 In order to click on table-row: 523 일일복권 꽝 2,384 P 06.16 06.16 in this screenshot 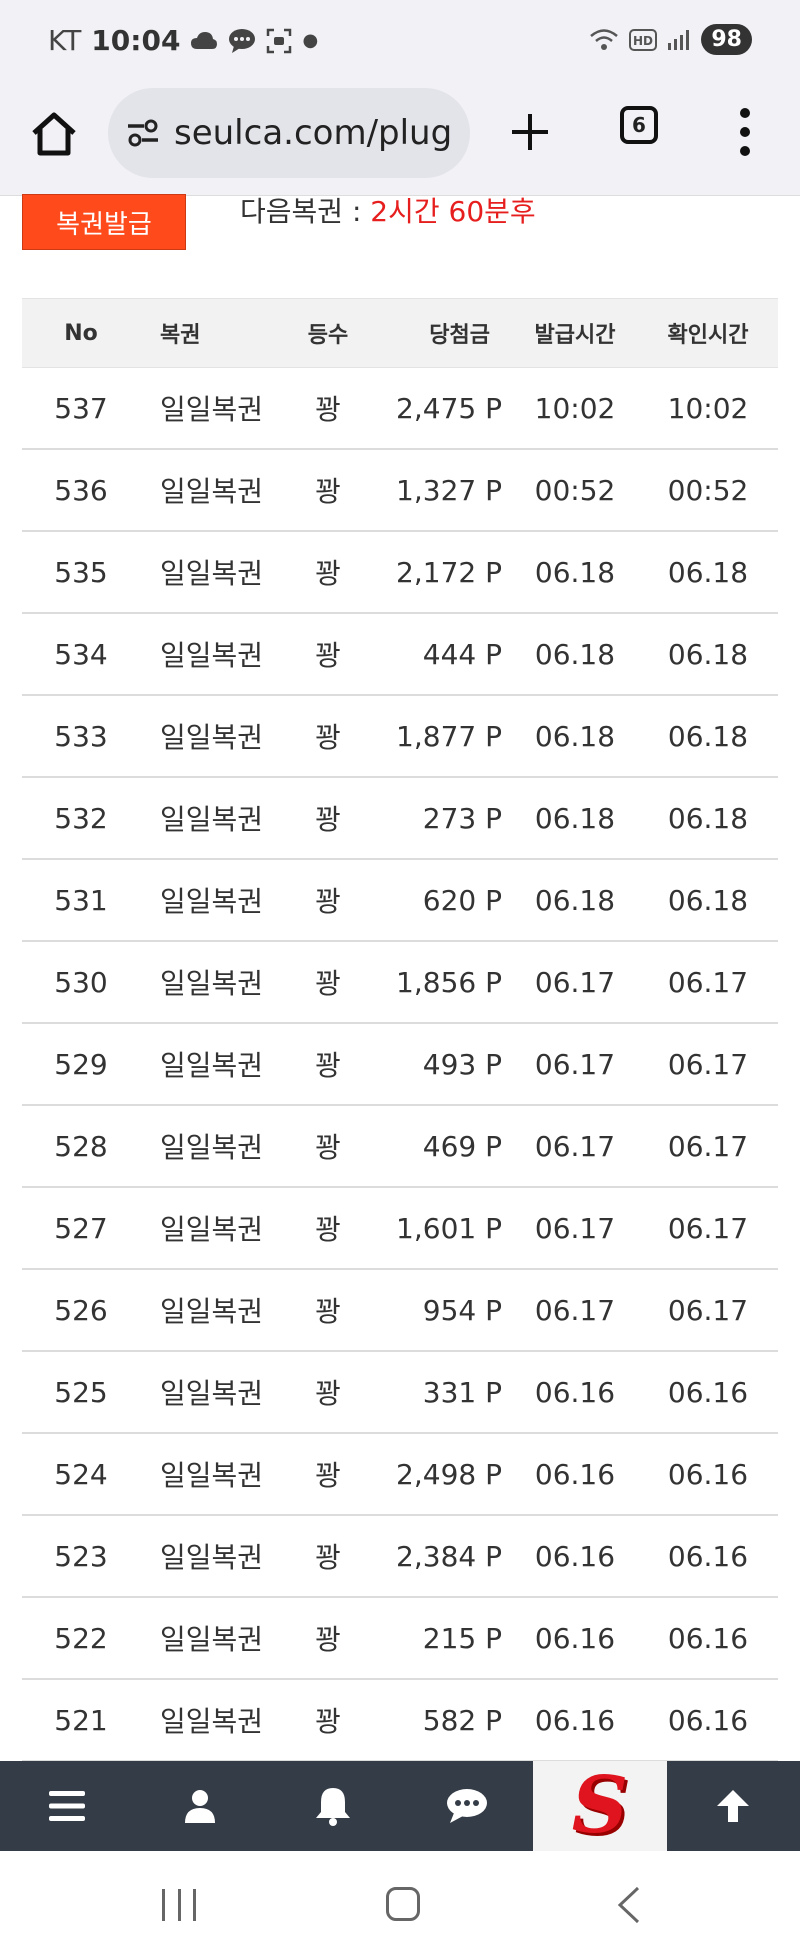, I will do `click(400, 1557)`.